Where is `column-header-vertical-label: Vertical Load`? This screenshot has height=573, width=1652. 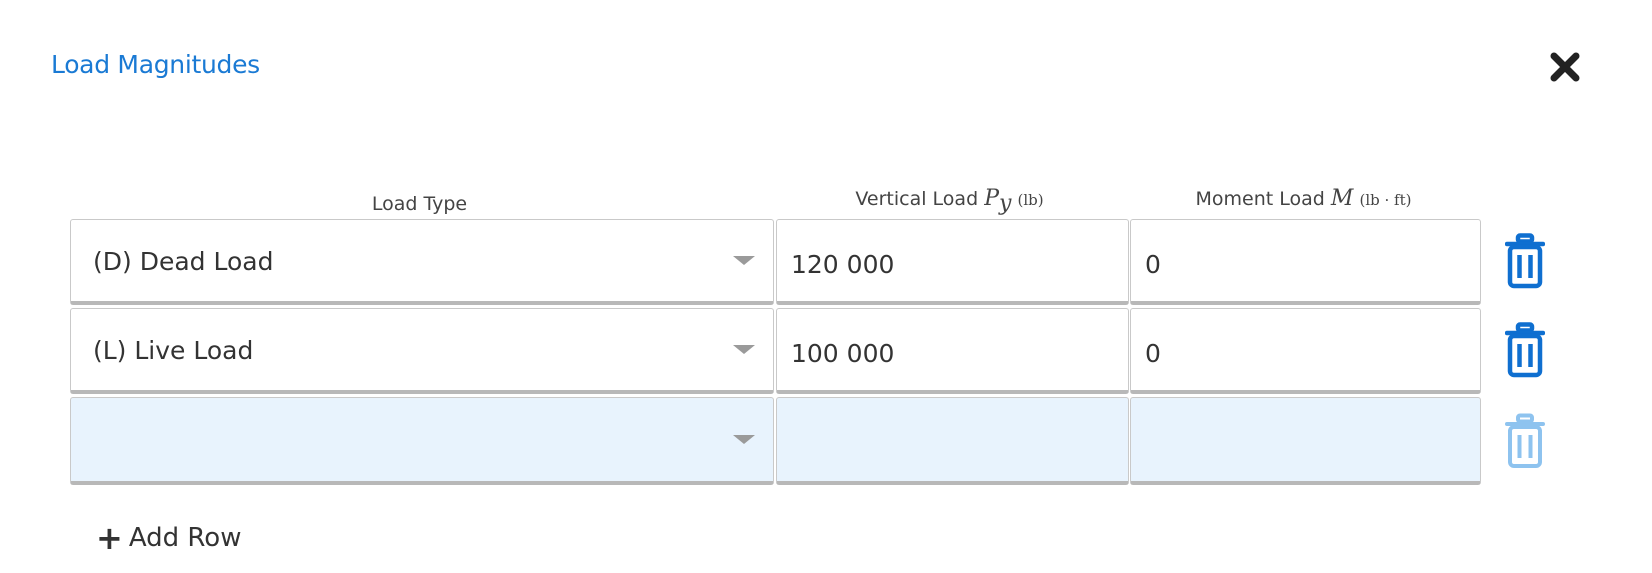 column-header-vertical-label: Vertical Load is located at coordinates (917, 199).